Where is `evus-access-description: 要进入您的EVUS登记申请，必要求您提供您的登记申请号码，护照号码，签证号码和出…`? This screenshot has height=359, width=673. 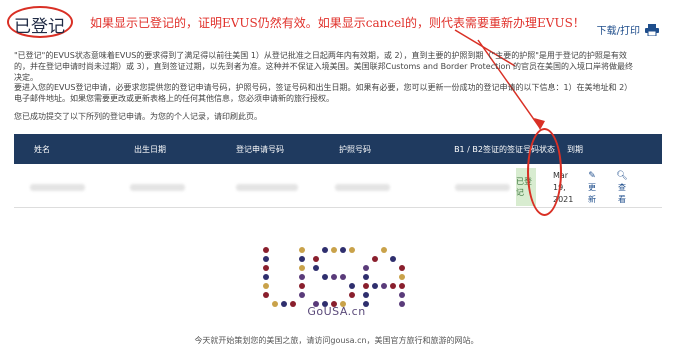 evus-access-description: 要进入您的EVUS登记申请，必要求您提供您的登记申请号码，护照号码，签证号码和出… is located at coordinates (323, 93).